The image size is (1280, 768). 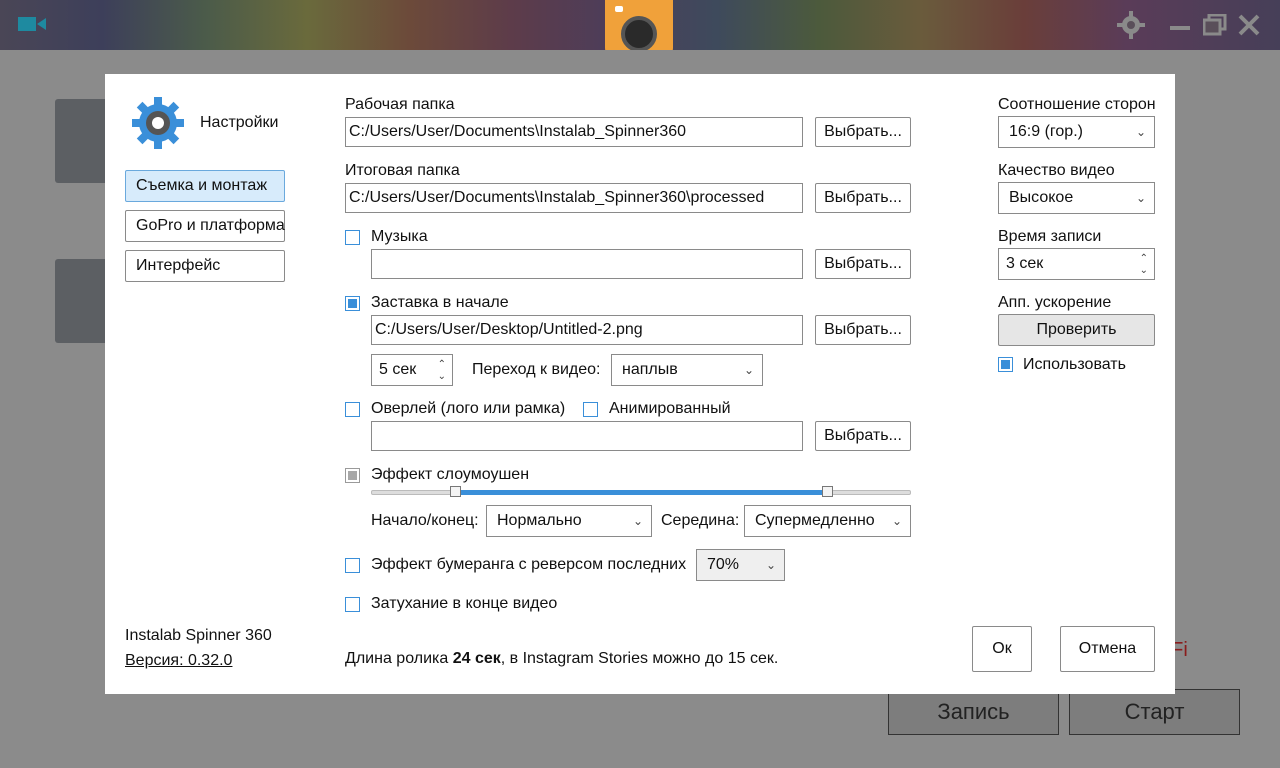 What do you see at coordinates (536, 369) in the screenshot?
I see `transition-label: Переход к видео:` at bounding box center [536, 369].